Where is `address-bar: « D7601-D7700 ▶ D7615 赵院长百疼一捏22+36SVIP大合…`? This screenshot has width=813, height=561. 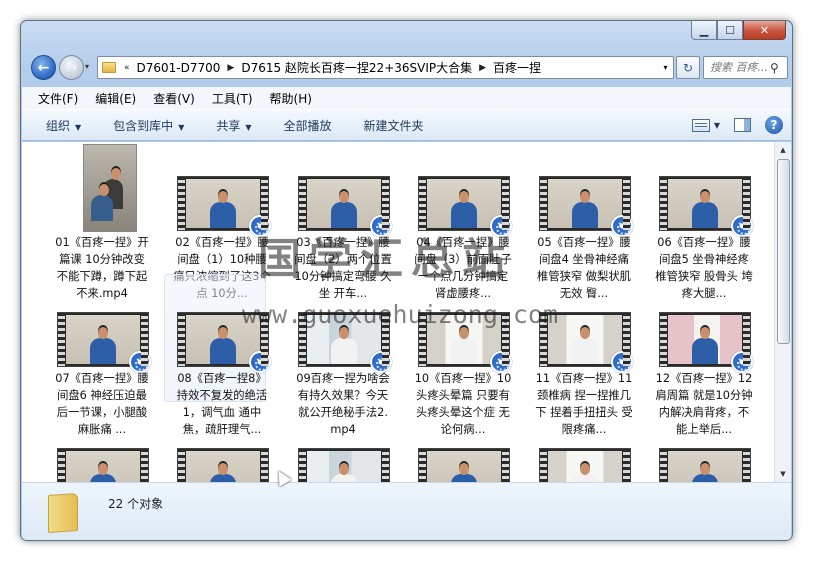 address-bar: « D7601-D7700 ▶ D7615 赵院长百疼一捏22+36SVIP大合… is located at coordinates (385, 67).